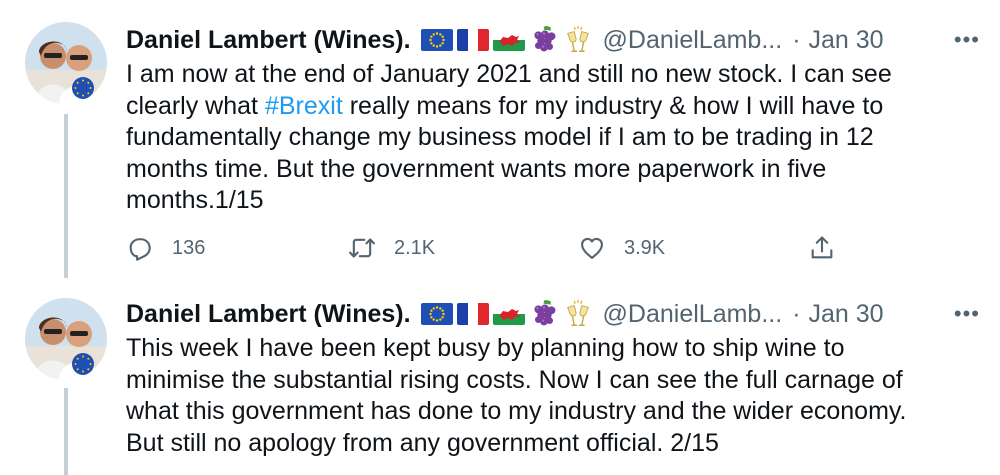 The width and height of the screenshot is (1000, 475). What do you see at coordinates (165, 248) in the screenshot?
I see `reply-button: 136` at bounding box center [165, 248].